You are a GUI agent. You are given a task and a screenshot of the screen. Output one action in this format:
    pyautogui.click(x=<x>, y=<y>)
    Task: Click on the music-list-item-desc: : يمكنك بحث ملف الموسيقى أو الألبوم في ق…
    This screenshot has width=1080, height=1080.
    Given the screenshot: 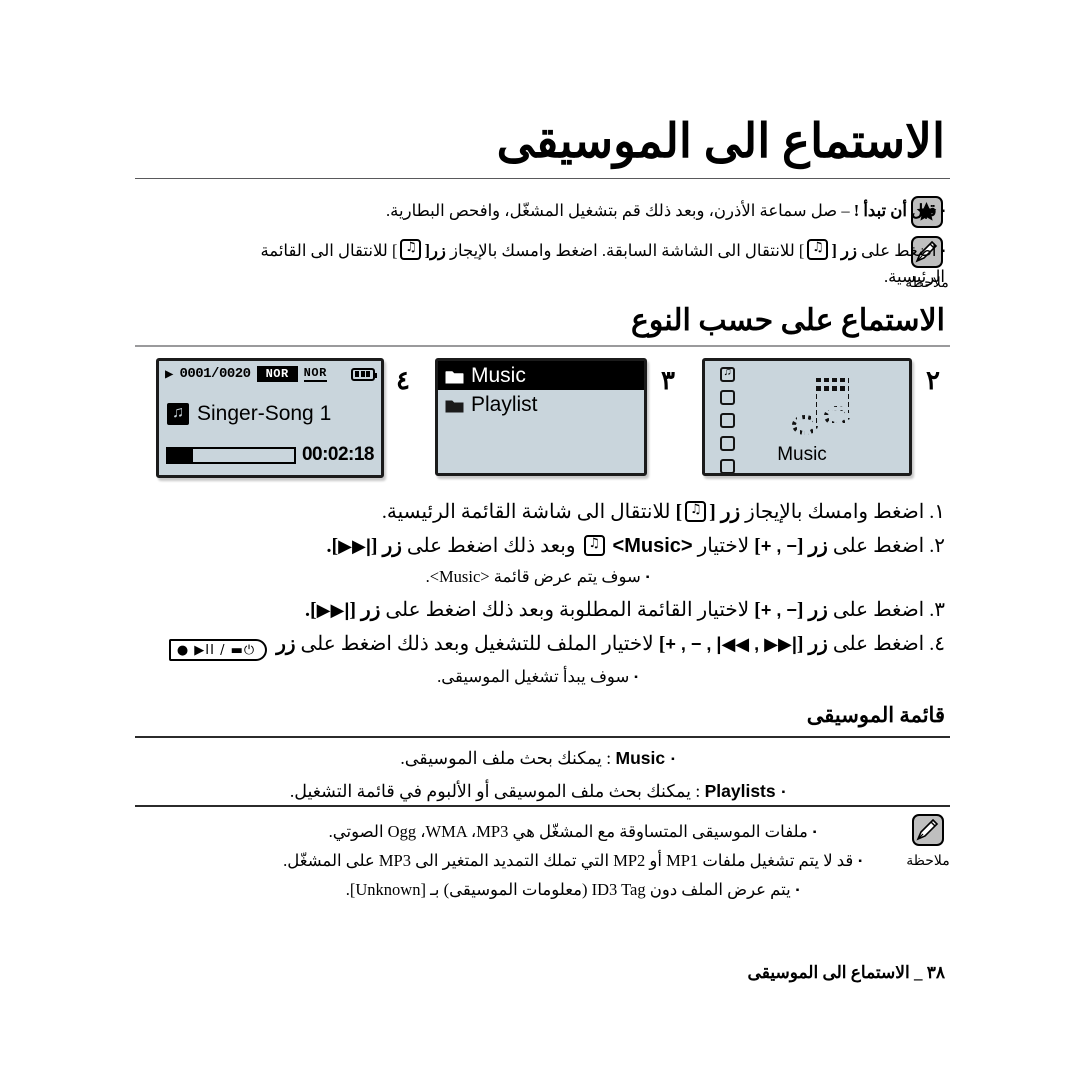 What is the action you would take?
    pyautogui.click(x=495, y=791)
    